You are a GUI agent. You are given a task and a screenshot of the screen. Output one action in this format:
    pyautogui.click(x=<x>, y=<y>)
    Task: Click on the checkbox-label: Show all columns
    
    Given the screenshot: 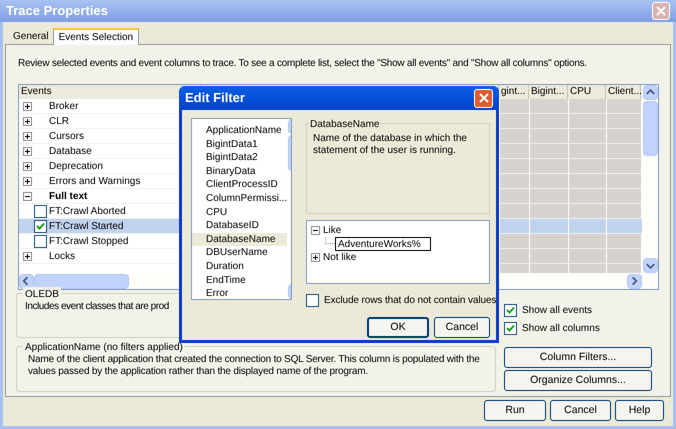 What is the action you would take?
    pyautogui.click(x=561, y=329)
    